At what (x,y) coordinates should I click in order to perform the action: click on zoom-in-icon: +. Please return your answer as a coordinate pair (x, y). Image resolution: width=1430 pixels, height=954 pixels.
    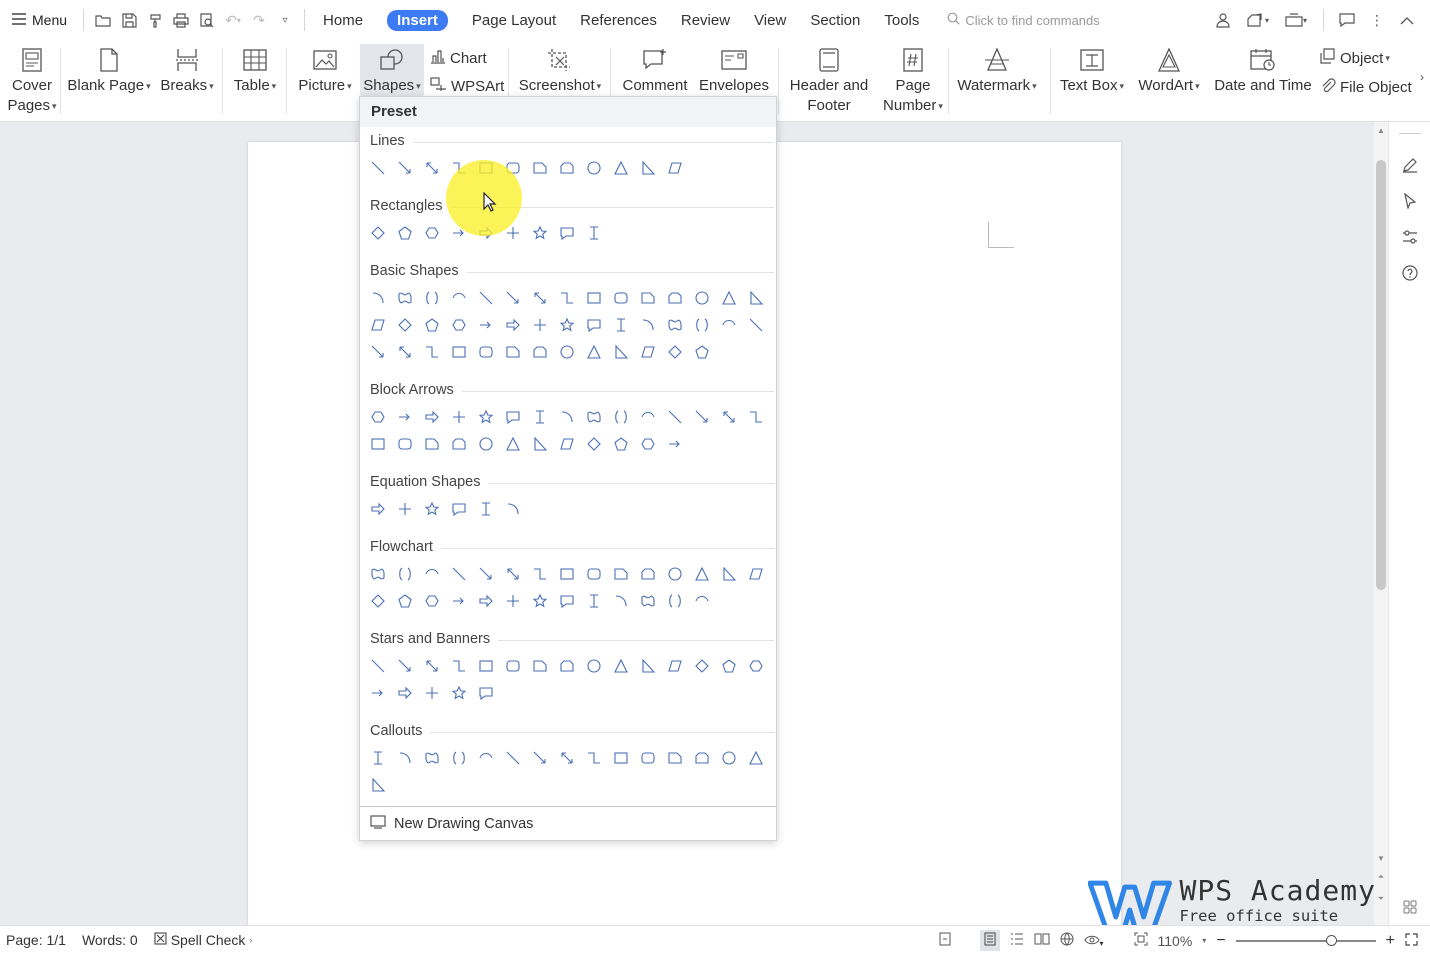
    Looking at the image, I should click on (1390, 941).